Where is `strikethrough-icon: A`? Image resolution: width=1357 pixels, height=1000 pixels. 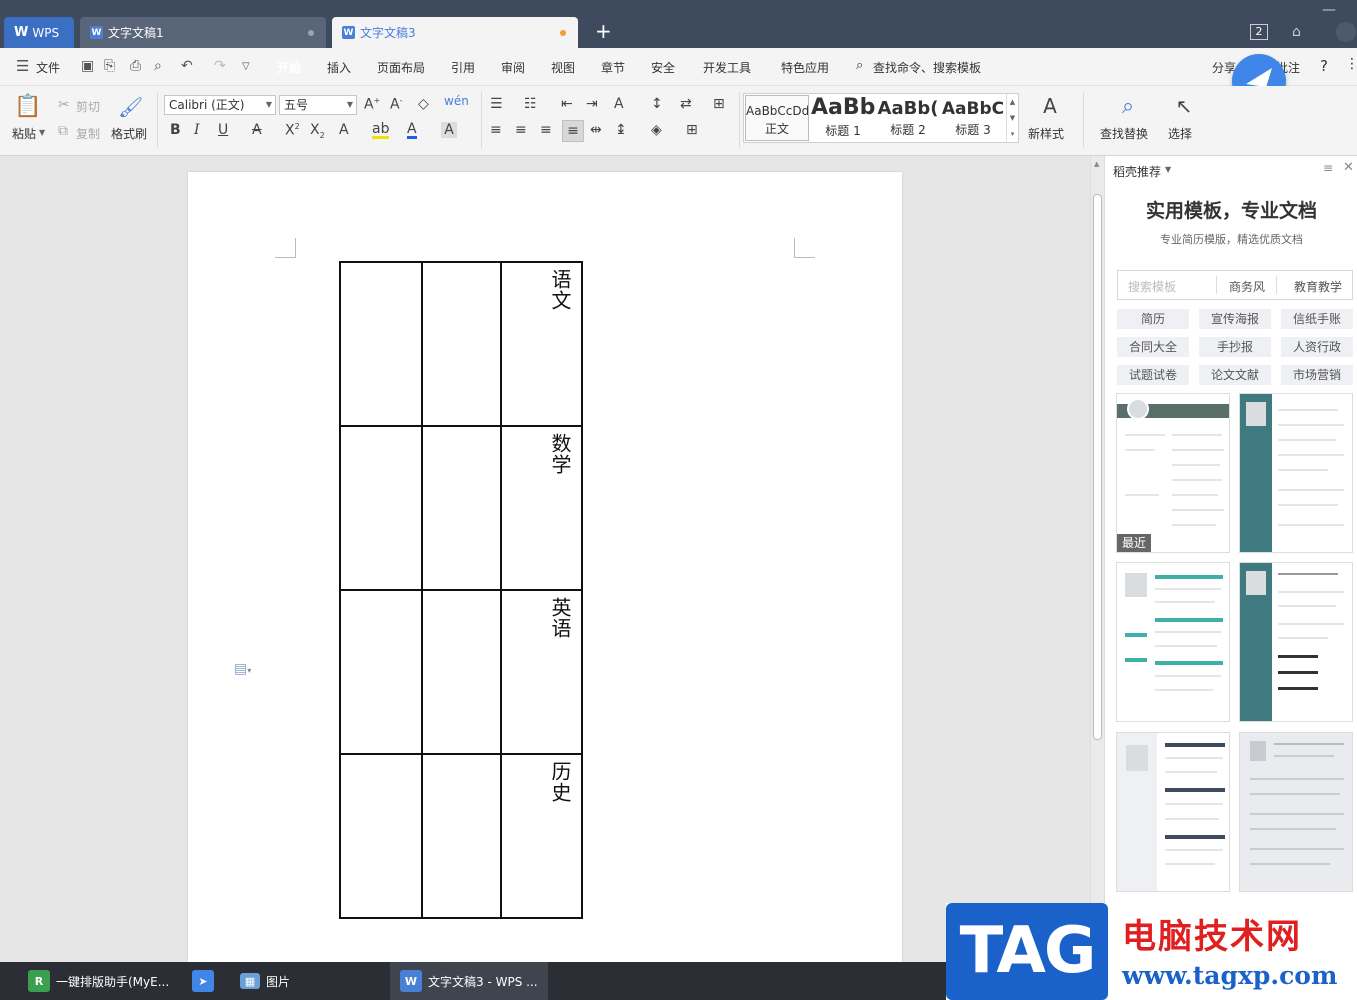
strikethrough-icon: A is located at coordinates (257, 130).